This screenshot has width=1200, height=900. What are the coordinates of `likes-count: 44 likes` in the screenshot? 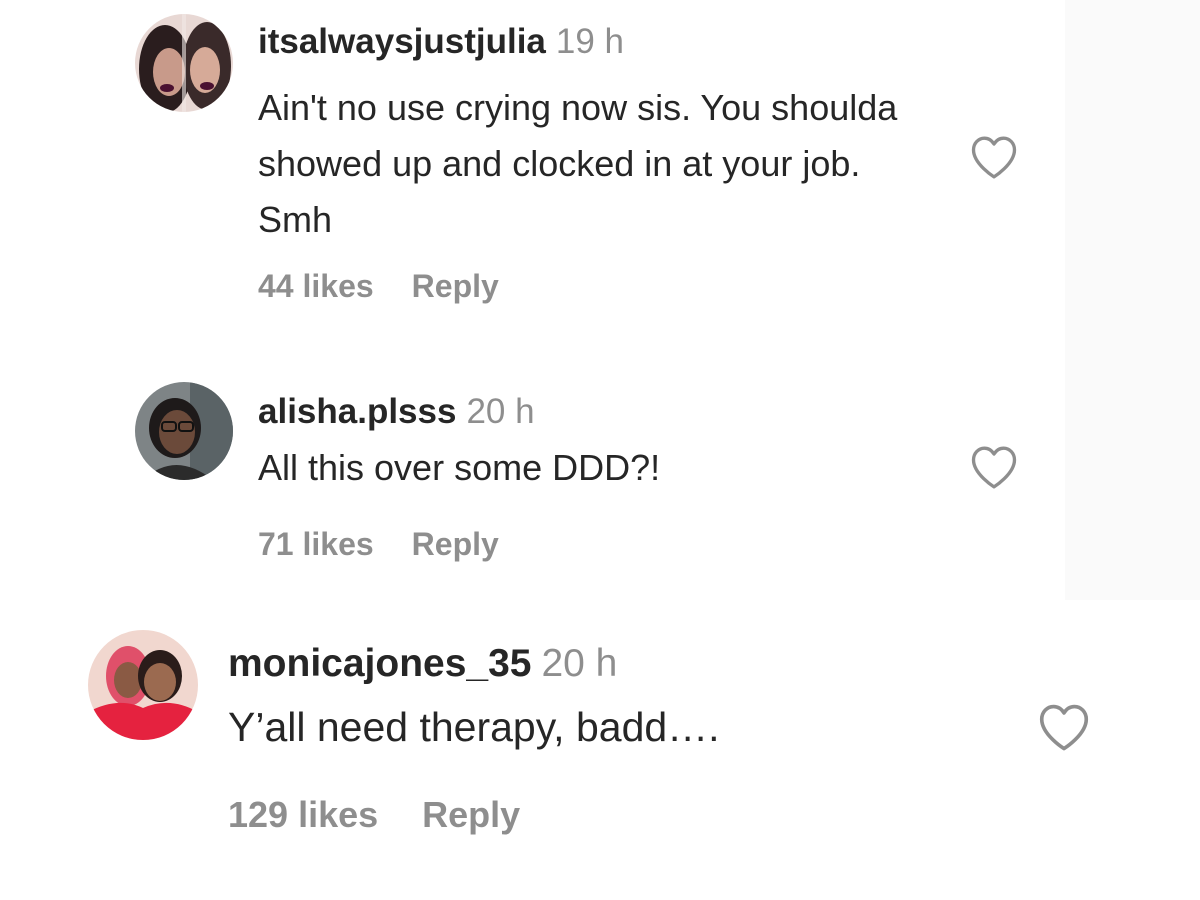 It's located at (316, 286).